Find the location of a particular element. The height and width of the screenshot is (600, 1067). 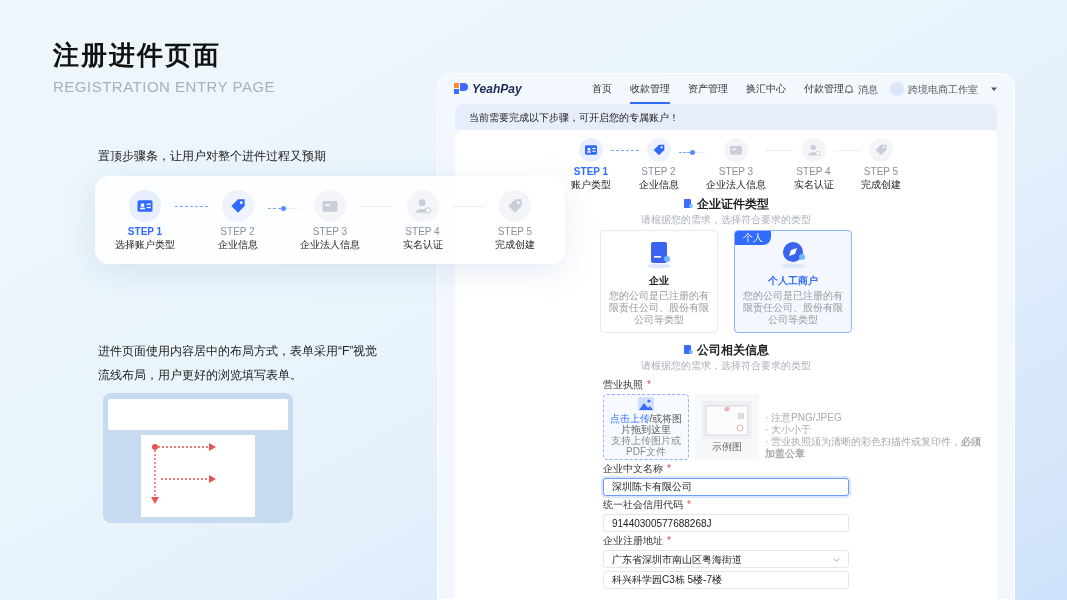

text-input: 深圳陈卡有限公司 is located at coordinates (726, 487).